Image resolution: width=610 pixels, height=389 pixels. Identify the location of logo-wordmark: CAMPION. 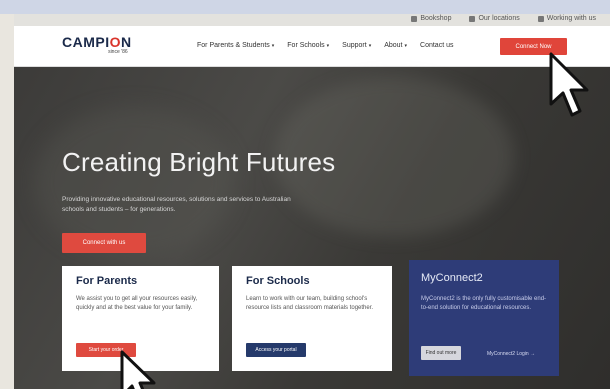
(97, 42).